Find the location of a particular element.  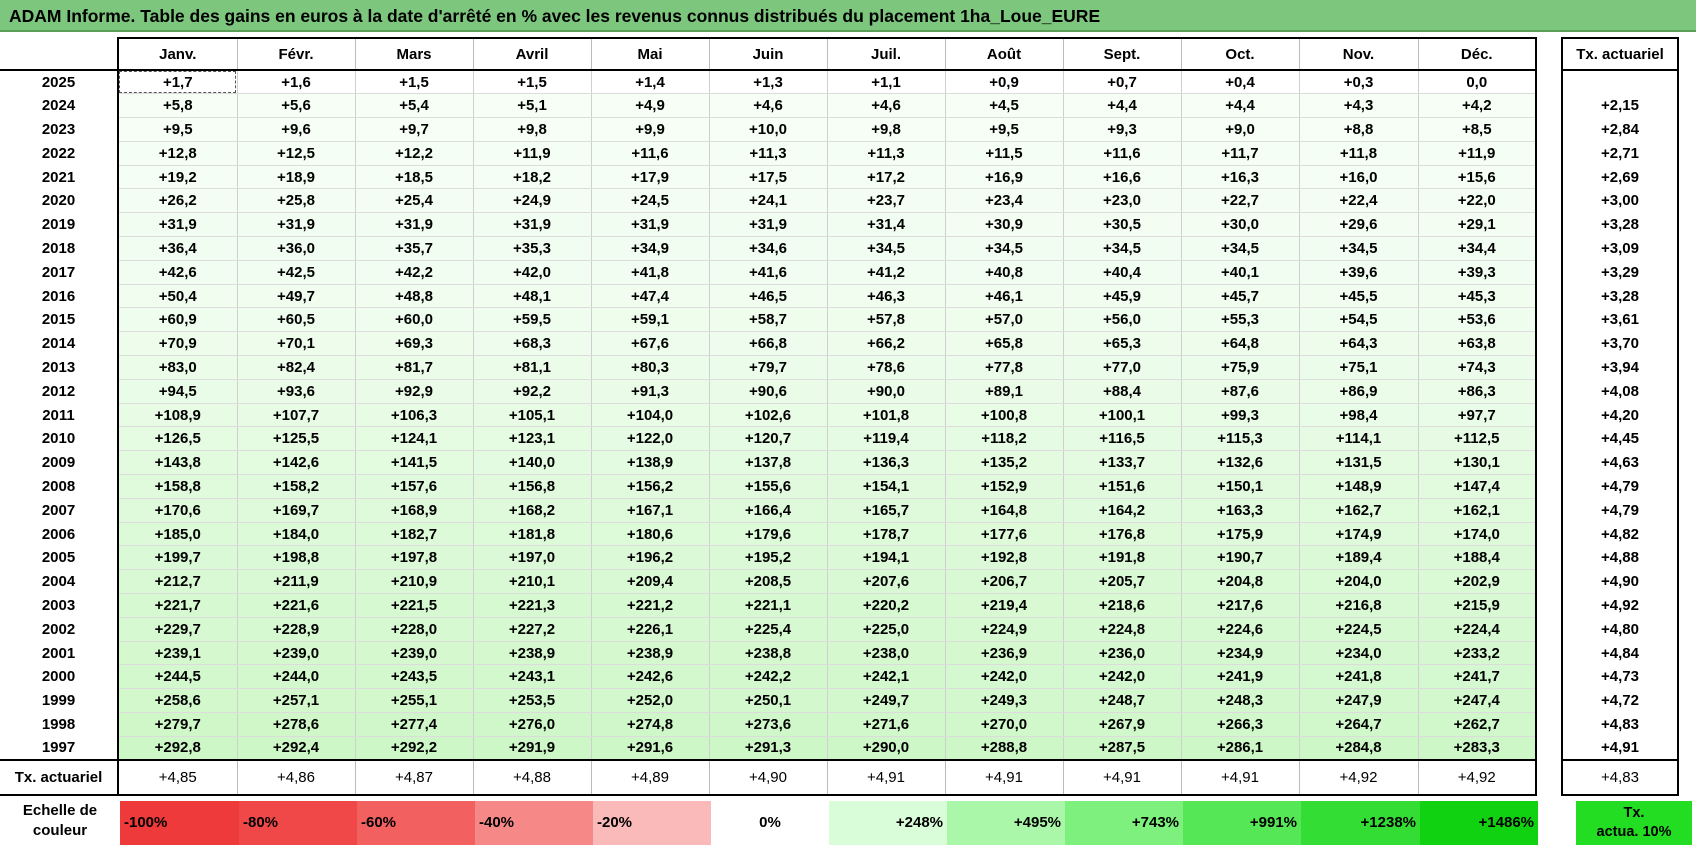

value-cell: +65,8 is located at coordinates (1003, 344).